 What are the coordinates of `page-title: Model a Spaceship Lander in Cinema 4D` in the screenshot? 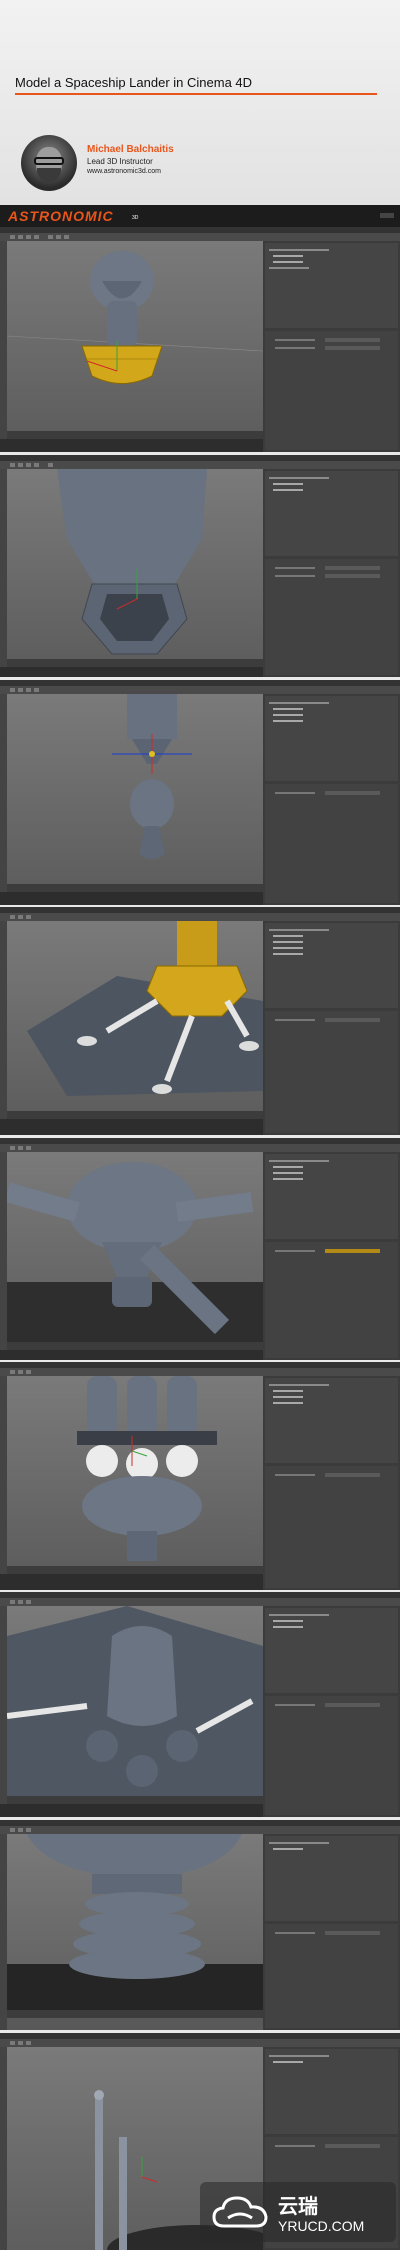 It's located at (134, 82).